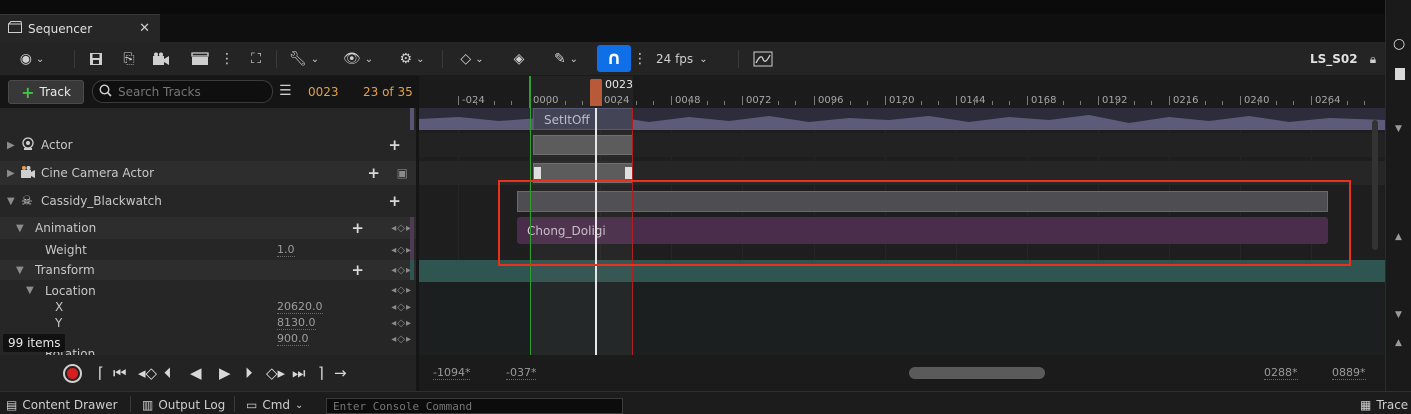 The height and width of the screenshot is (414, 1411). Describe the element at coordinates (46, 92) in the screenshot. I see `add-track-button: + Track` at that location.